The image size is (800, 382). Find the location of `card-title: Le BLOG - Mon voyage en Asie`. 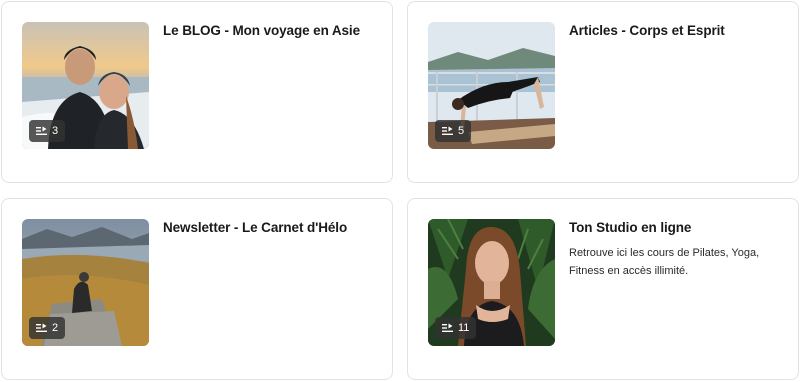

card-title: Le BLOG - Mon voyage en Asie is located at coordinates (270, 30).